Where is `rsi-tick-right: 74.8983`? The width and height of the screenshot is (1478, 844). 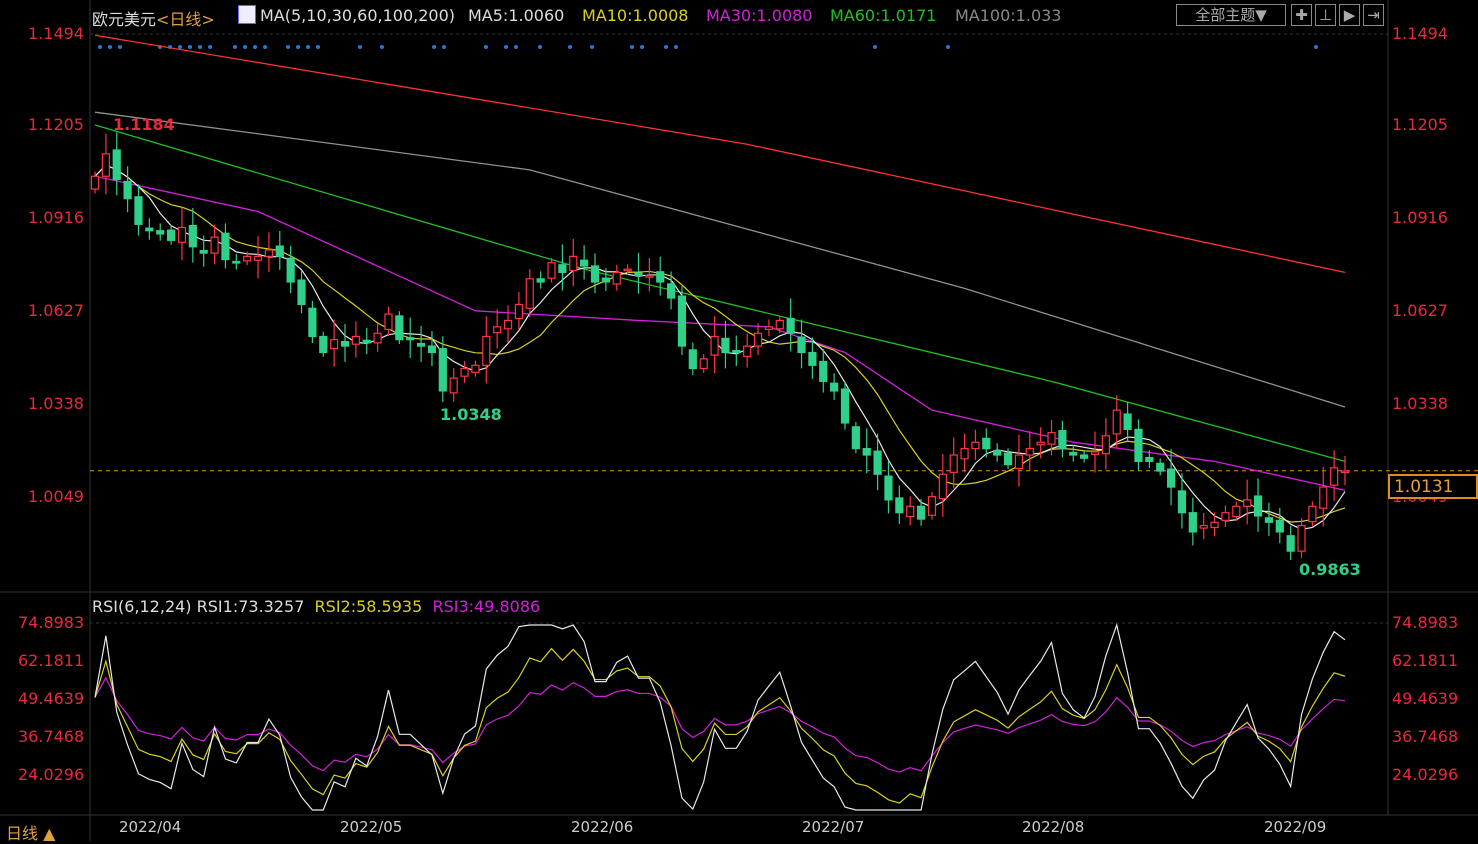
rsi-tick-right: 74.8983 is located at coordinates (1425, 622).